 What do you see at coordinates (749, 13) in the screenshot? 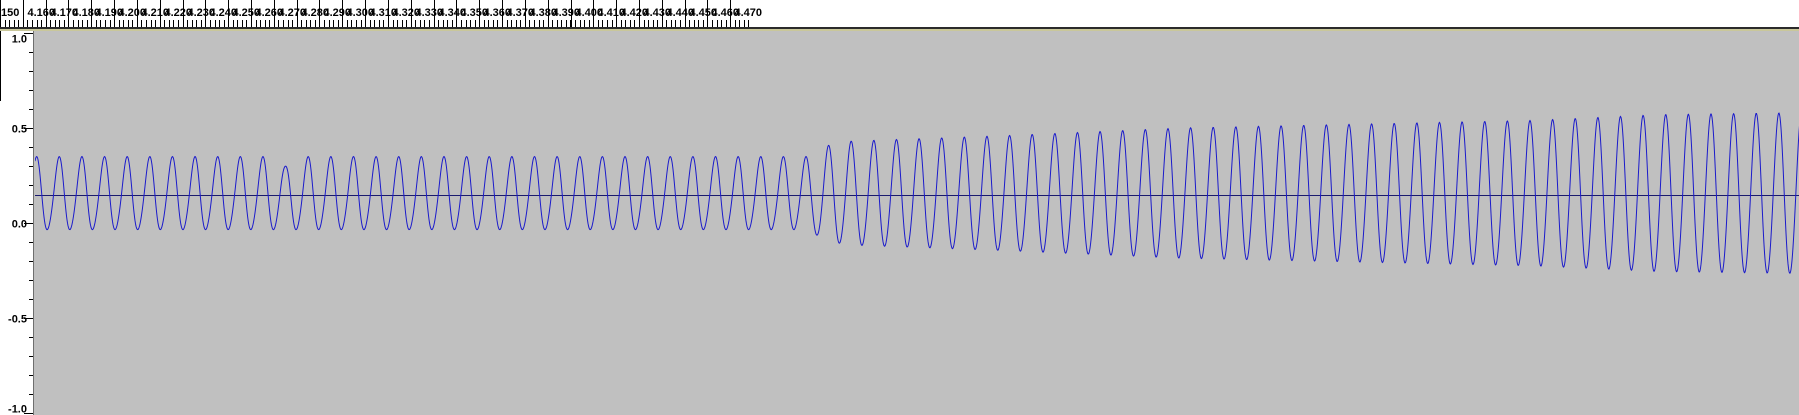
I see `timeline-tick-label: 4.470` at bounding box center [749, 13].